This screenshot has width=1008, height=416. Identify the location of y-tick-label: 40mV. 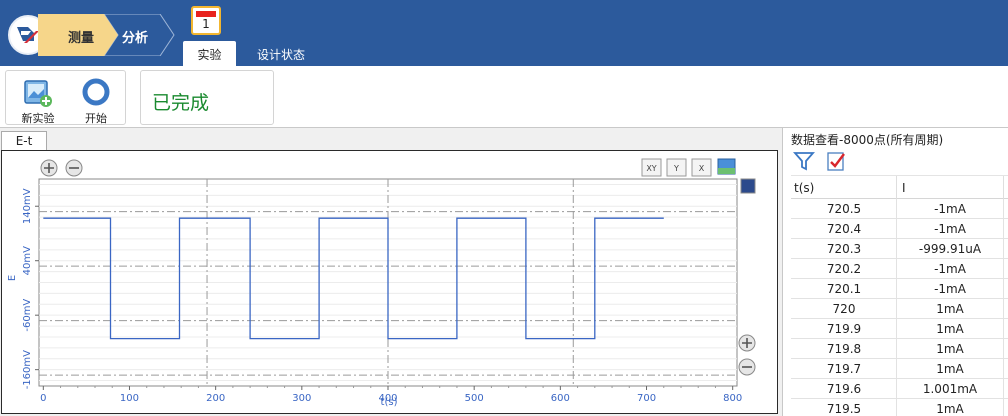
(27, 260).